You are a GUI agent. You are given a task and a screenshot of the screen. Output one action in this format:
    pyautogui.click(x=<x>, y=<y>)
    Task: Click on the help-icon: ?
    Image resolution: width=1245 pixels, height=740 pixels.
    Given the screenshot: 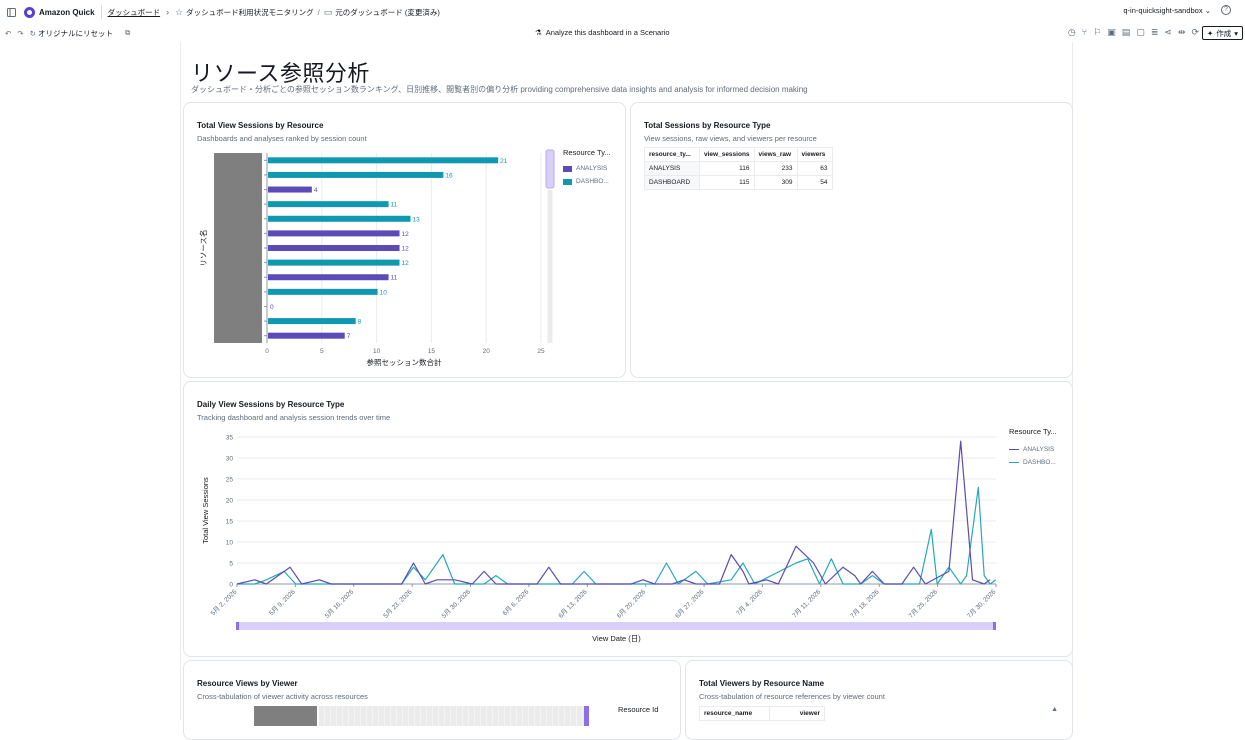 What is the action you would take?
    pyautogui.click(x=1226, y=10)
    